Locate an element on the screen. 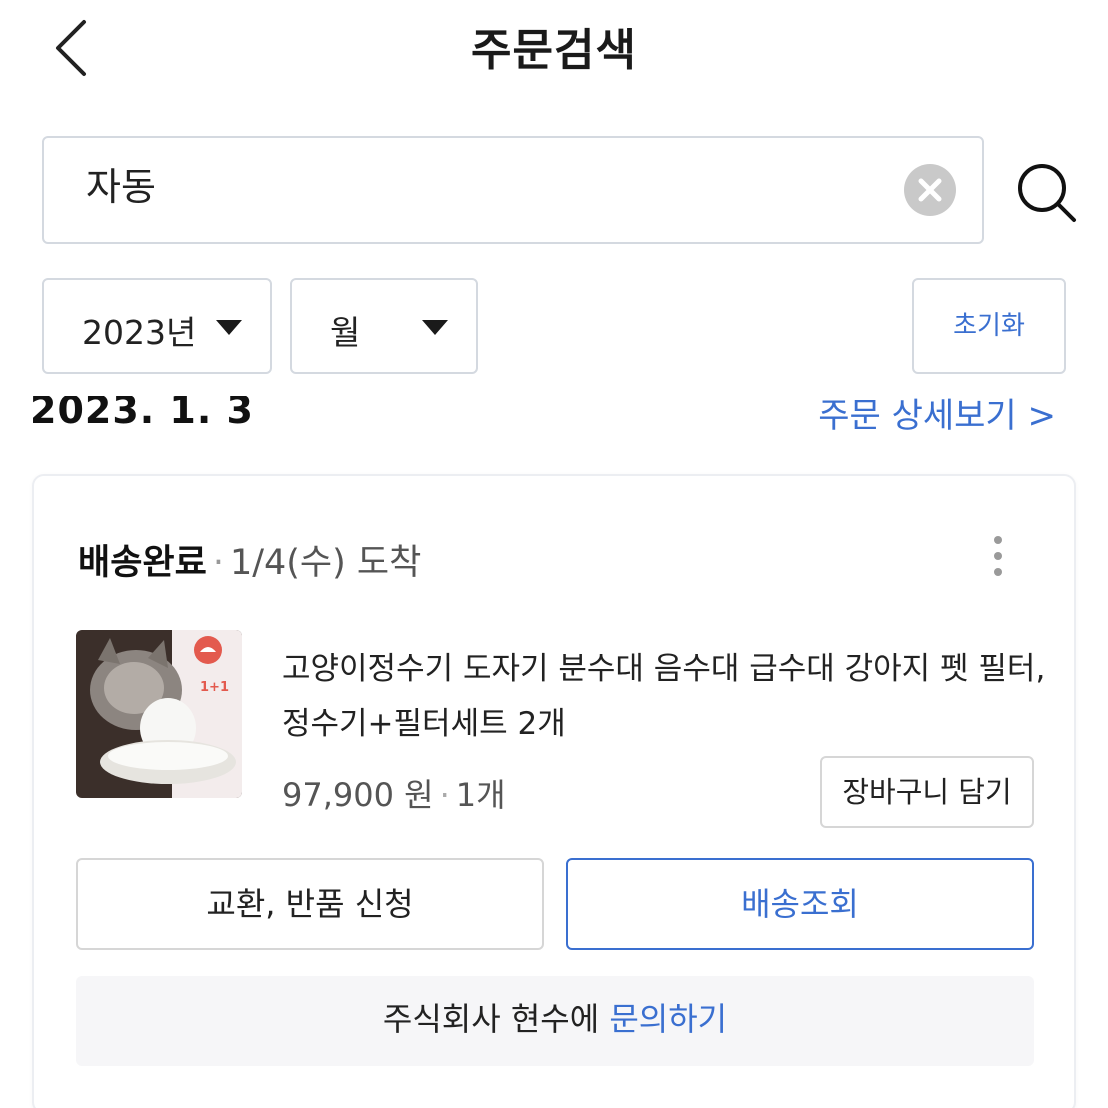 This screenshot has height=1108, width=1108. reset-button: 초기화 is located at coordinates (989, 326).